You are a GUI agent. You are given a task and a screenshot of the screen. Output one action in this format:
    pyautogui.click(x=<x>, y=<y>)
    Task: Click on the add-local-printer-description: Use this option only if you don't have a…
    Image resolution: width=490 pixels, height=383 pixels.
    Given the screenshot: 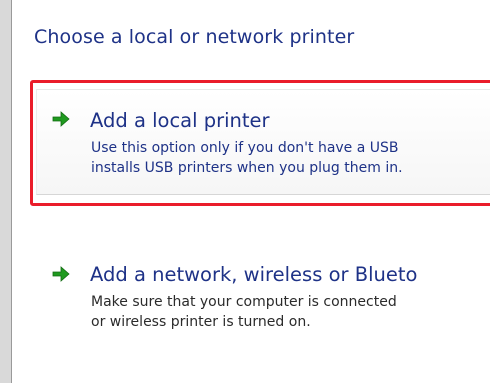 What is the action you would take?
    pyautogui.click(x=247, y=158)
    